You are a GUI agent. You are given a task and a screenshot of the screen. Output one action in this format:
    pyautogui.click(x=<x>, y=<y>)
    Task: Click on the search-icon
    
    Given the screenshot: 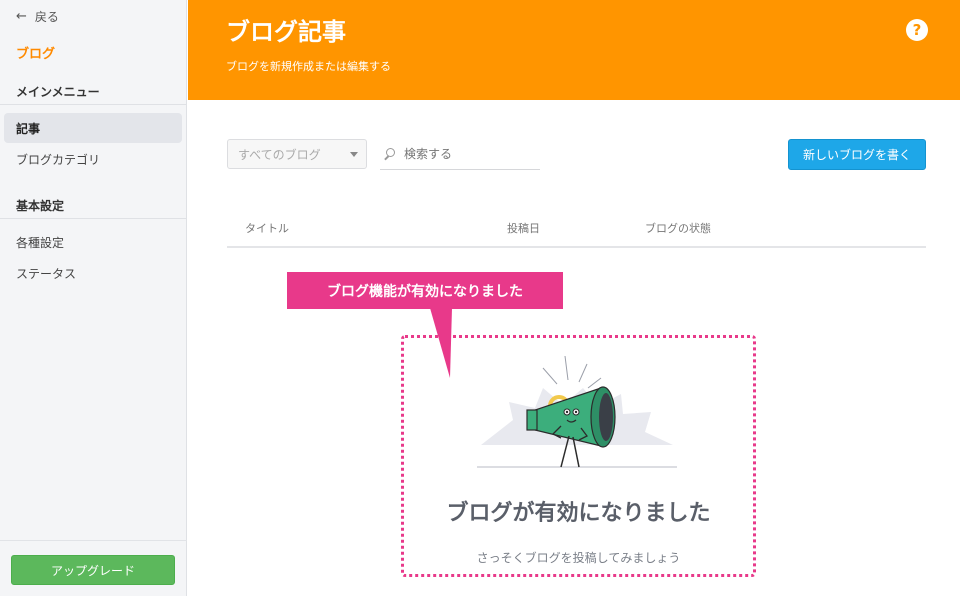 What is the action you would take?
    pyautogui.click(x=390, y=154)
    